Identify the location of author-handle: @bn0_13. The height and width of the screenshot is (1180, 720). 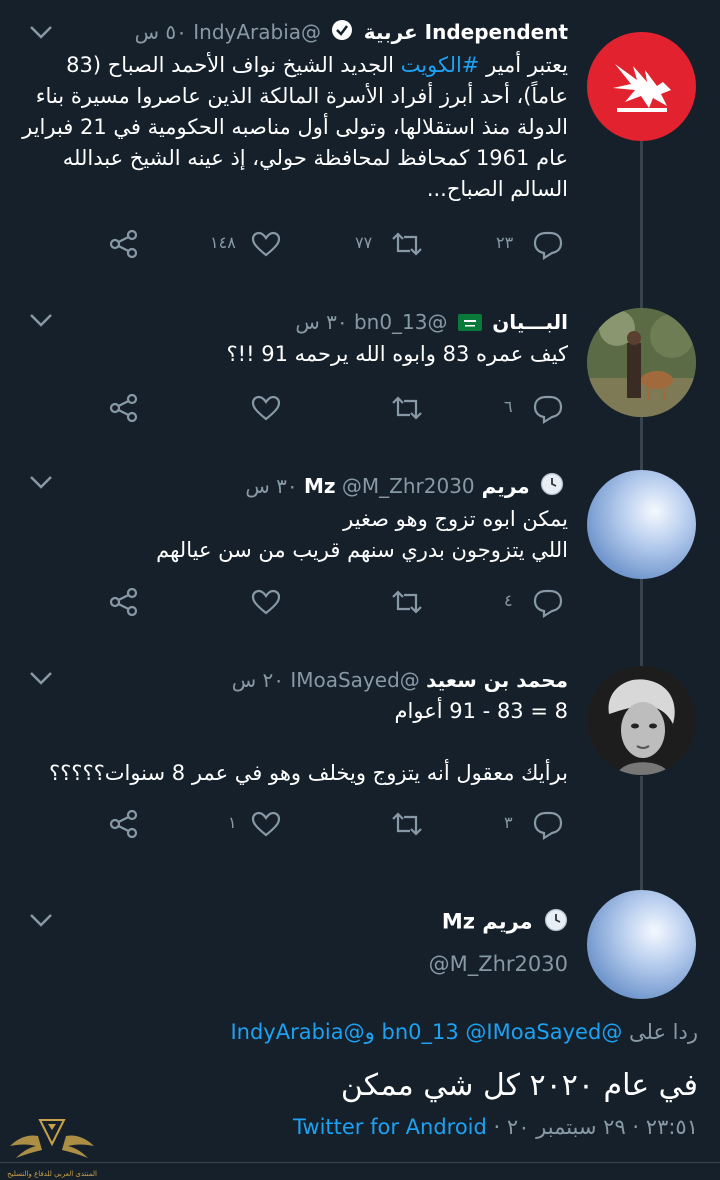
(400, 322).